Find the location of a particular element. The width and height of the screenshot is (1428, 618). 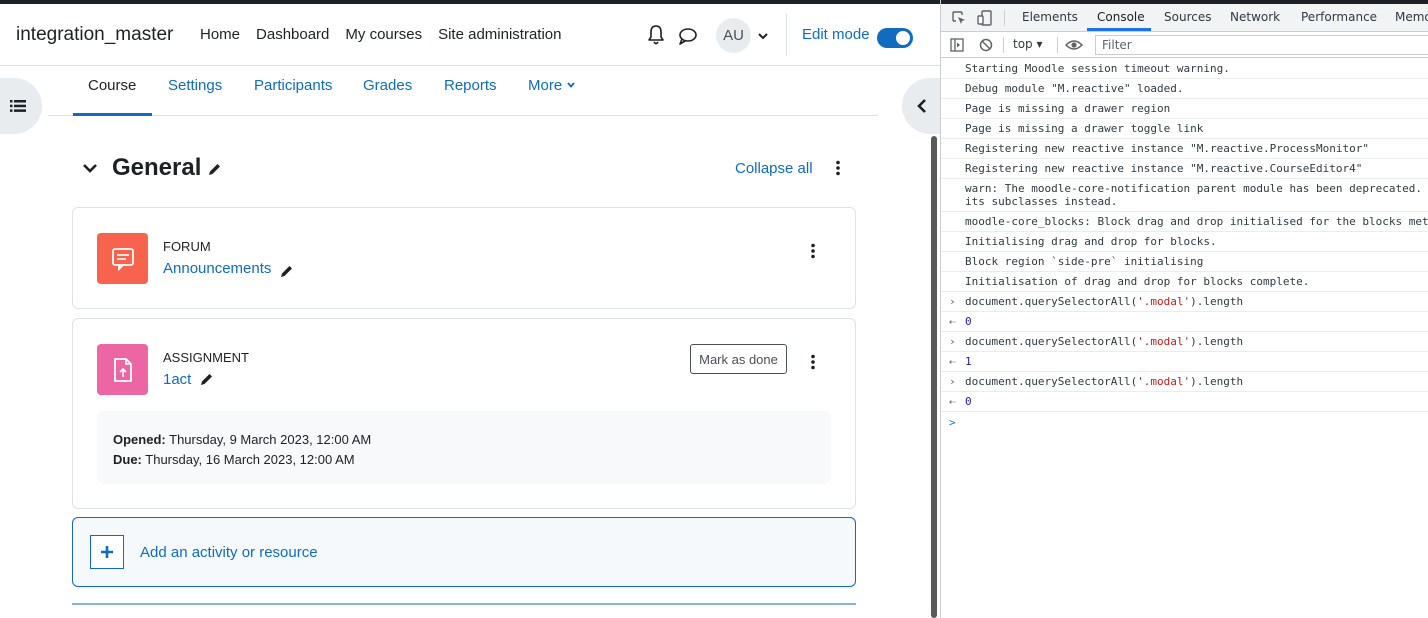

console-log-text: Debug module "M.reactive" loaded. is located at coordinates (1074, 88).